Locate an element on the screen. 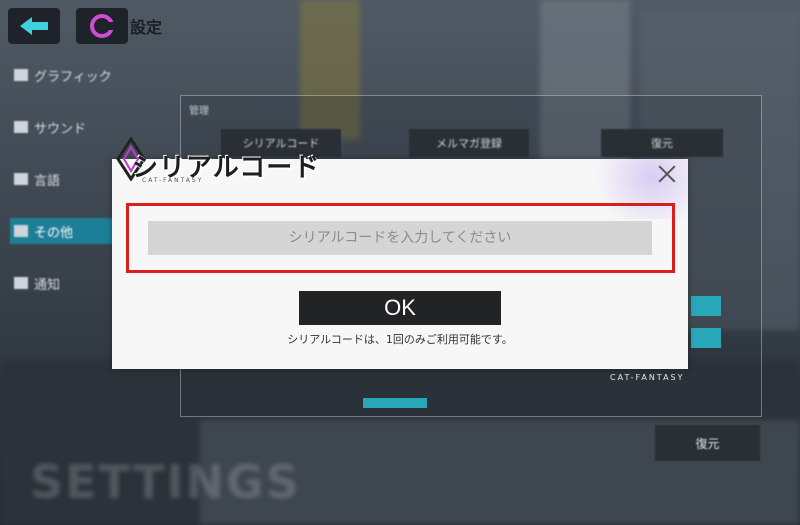  menu-item-graphics: グラフィック is located at coordinates (70, 75).